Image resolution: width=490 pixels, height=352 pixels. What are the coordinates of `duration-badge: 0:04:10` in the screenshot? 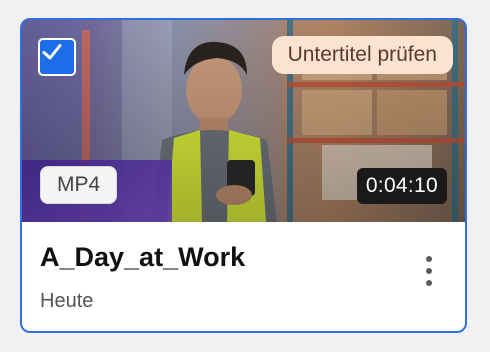 It's located at (401, 186).